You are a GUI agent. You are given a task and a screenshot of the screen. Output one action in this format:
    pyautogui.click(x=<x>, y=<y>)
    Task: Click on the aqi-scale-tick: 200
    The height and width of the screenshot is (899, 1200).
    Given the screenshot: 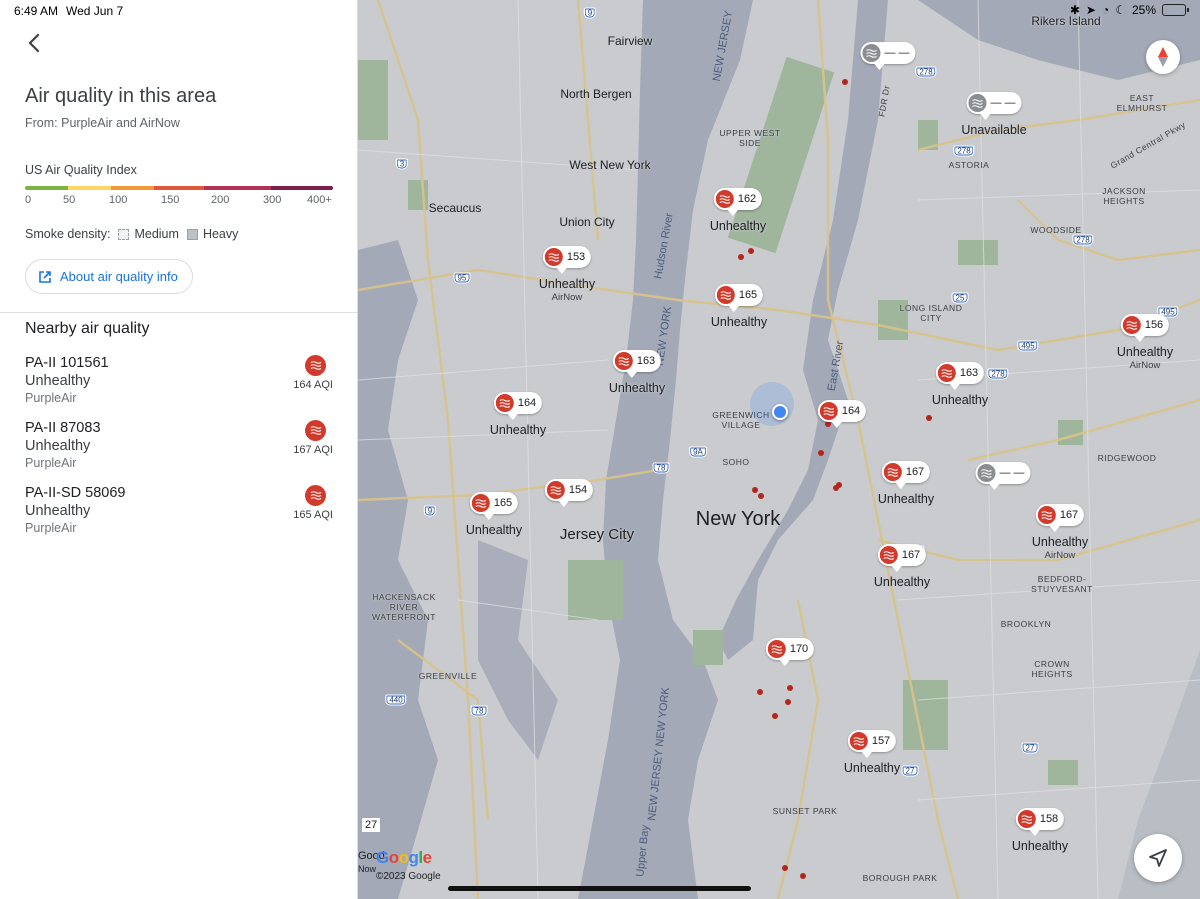 What is the action you would take?
    pyautogui.click(x=220, y=200)
    